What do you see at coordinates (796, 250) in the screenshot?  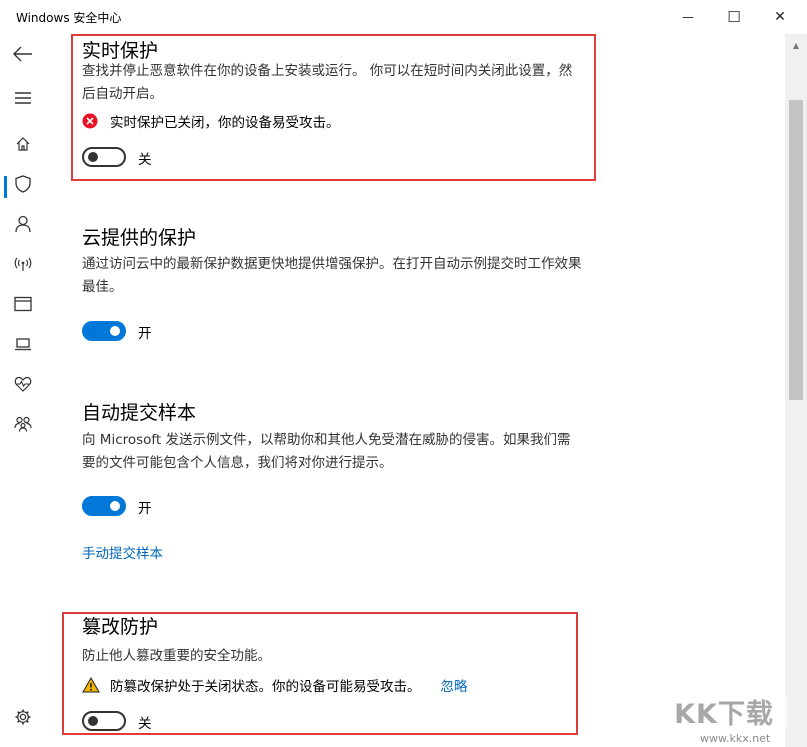 I see `scroll-thumb` at bounding box center [796, 250].